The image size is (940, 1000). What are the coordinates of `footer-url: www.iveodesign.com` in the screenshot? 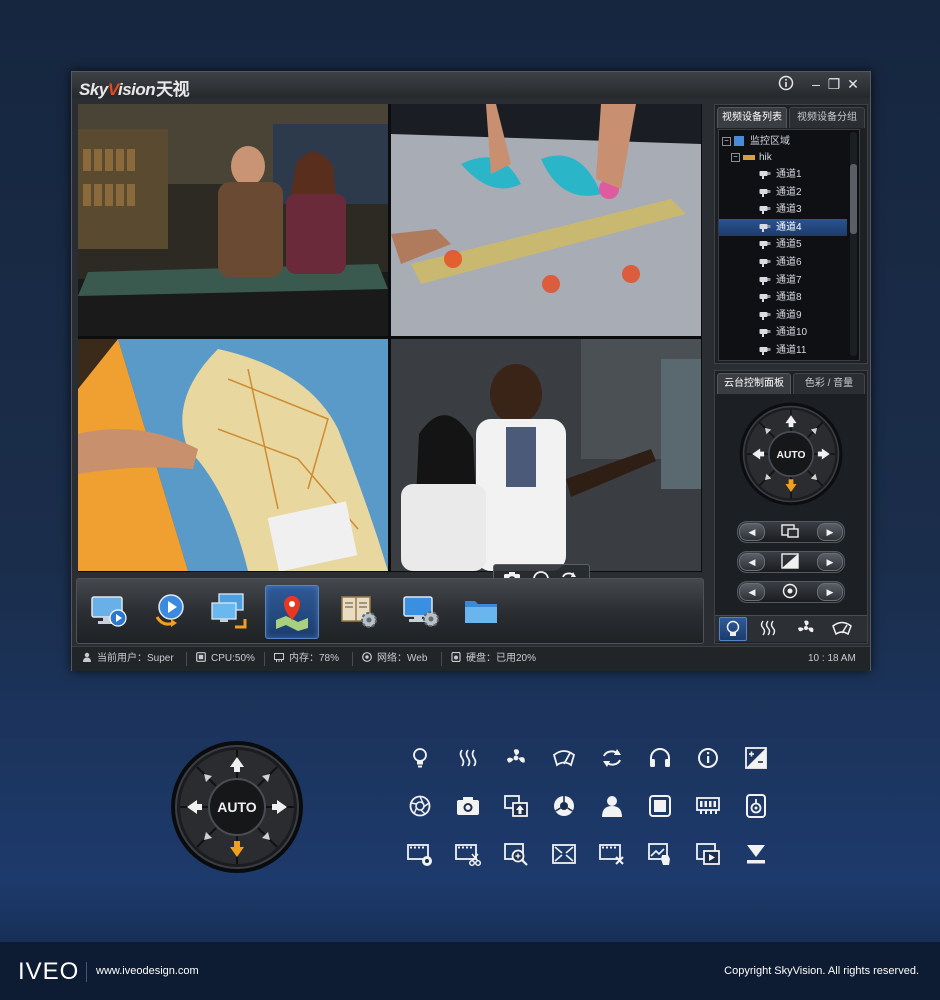 It's located at (147, 971).